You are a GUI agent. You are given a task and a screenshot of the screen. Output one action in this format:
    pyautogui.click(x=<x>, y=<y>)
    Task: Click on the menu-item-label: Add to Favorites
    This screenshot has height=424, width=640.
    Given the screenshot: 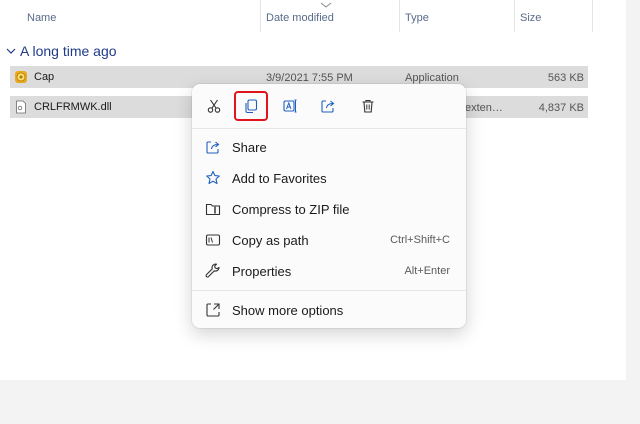 What is the action you would take?
    pyautogui.click(x=279, y=178)
    